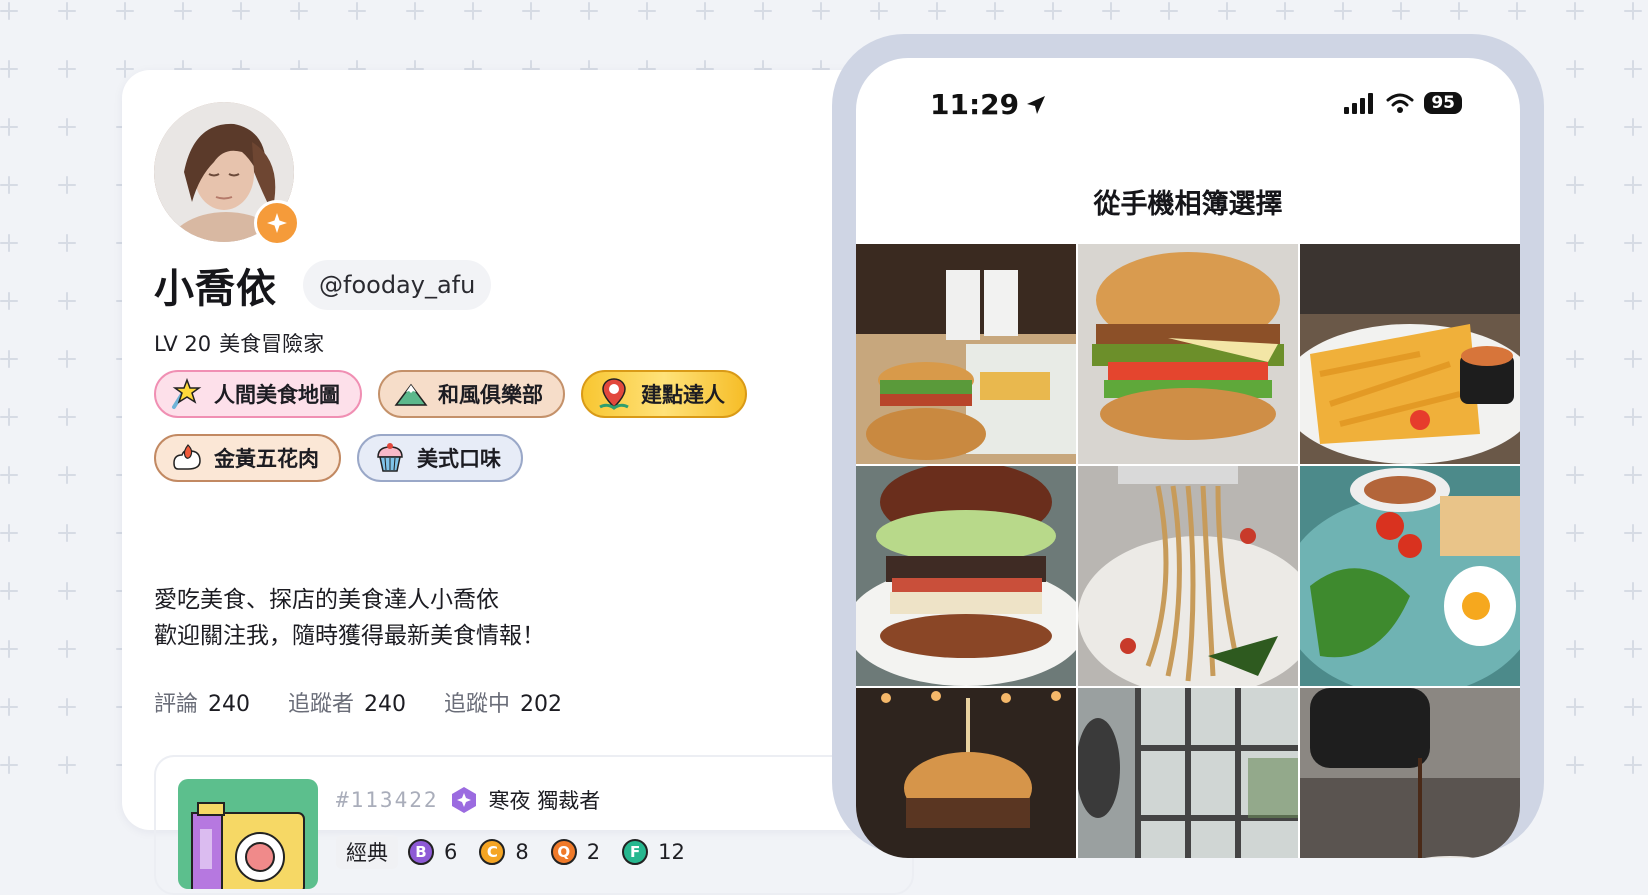 Image resolution: width=1648 pixels, height=895 pixels. Describe the element at coordinates (1188, 110) in the screenshot. I see `status-bar: 11:29 95` at that location.